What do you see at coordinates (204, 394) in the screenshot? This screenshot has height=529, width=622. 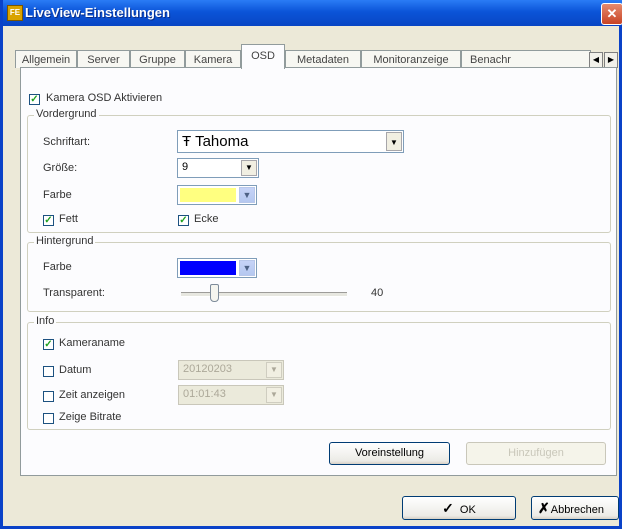 I see `time-format-value: 01:01:43` at bounding box center [204, 394].